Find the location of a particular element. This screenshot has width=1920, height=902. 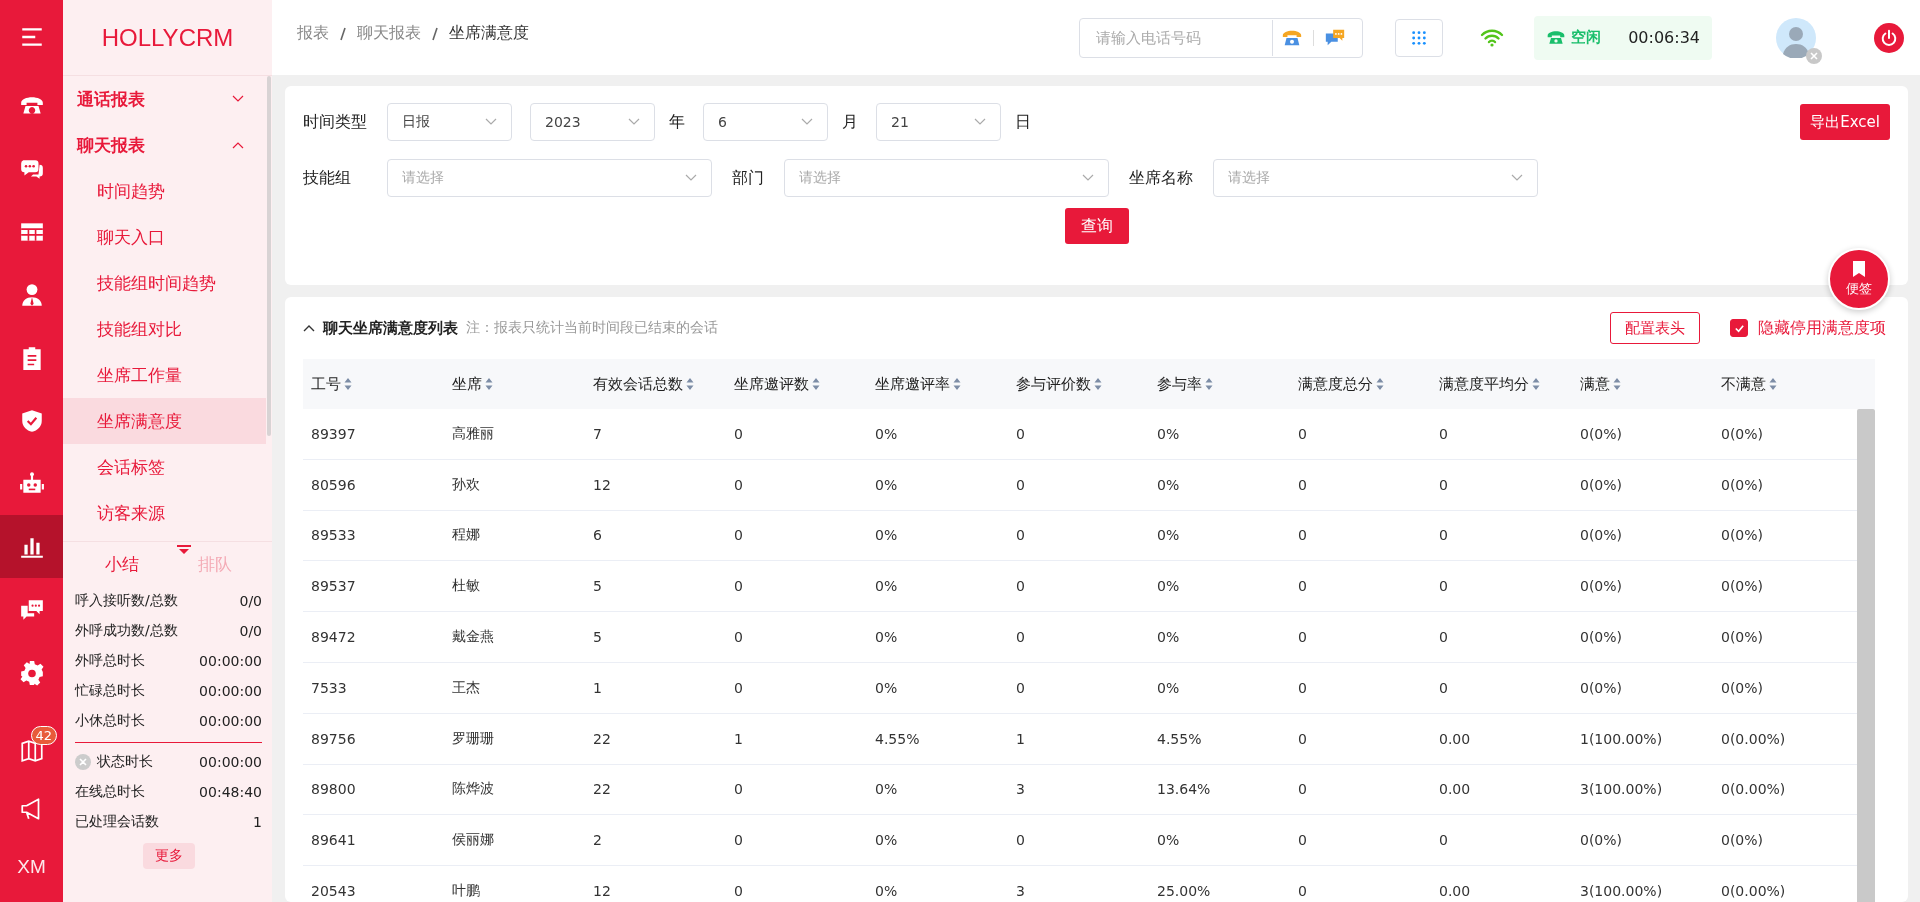

summary-tab: 小结 is located at coordinates (122, 564).